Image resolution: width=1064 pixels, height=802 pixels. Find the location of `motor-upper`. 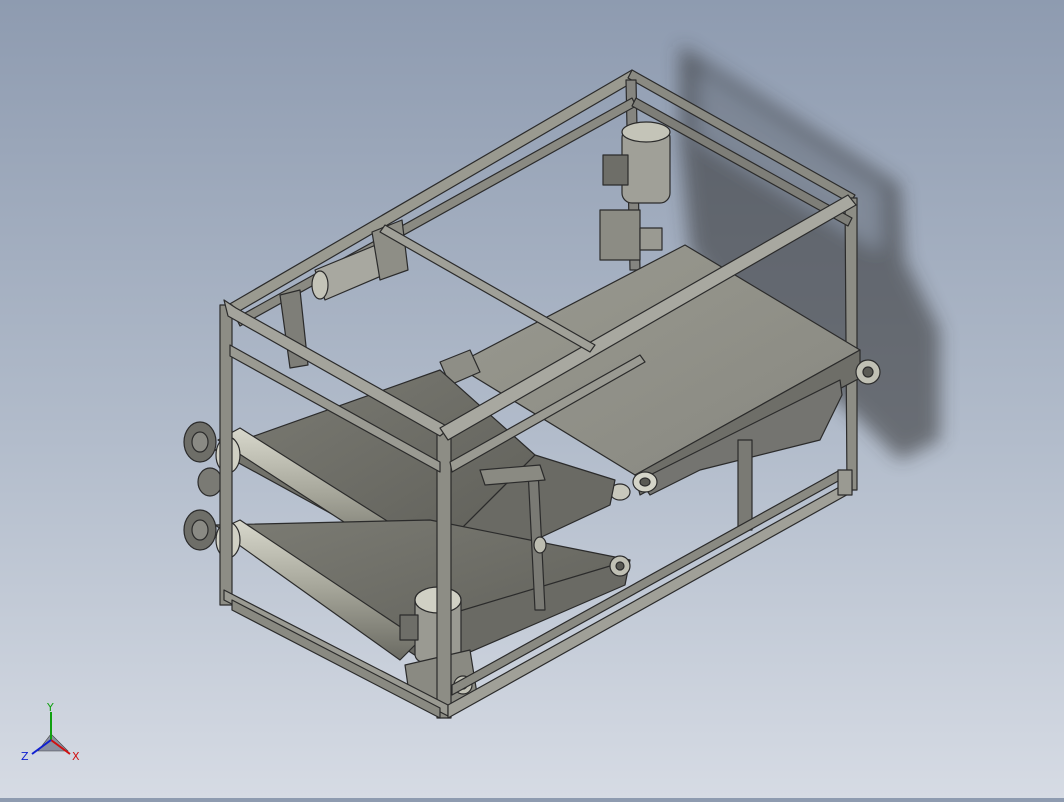

motor-upper is located at coordinates (635, 191).